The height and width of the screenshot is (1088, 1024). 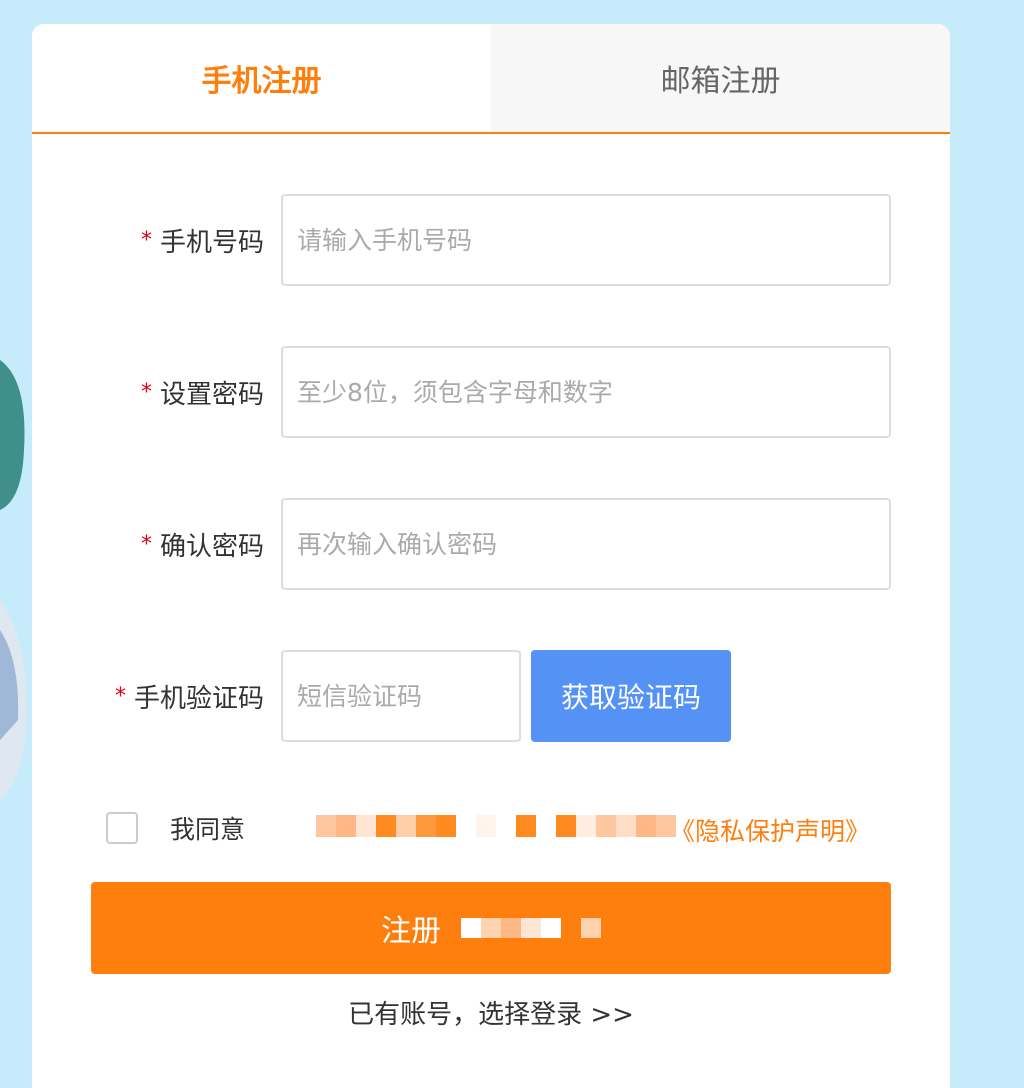 What do you see at coordinates (211, 394) in the screenshot?
I see `password-label-text: 设置密码` at bounding box center [211, 394].